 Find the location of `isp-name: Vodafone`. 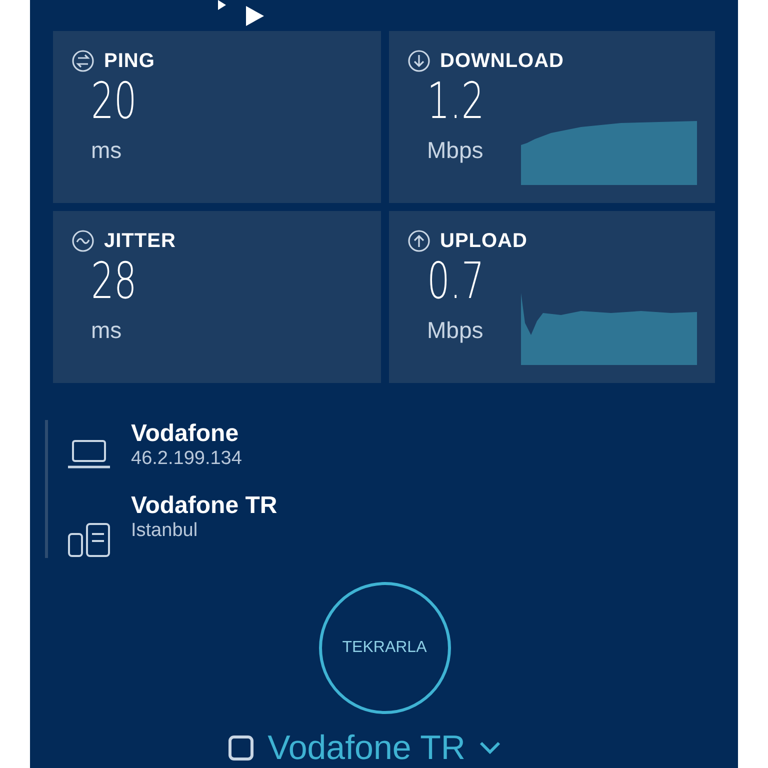

isp-name: Vodafone is located at coordinates (185, 434).